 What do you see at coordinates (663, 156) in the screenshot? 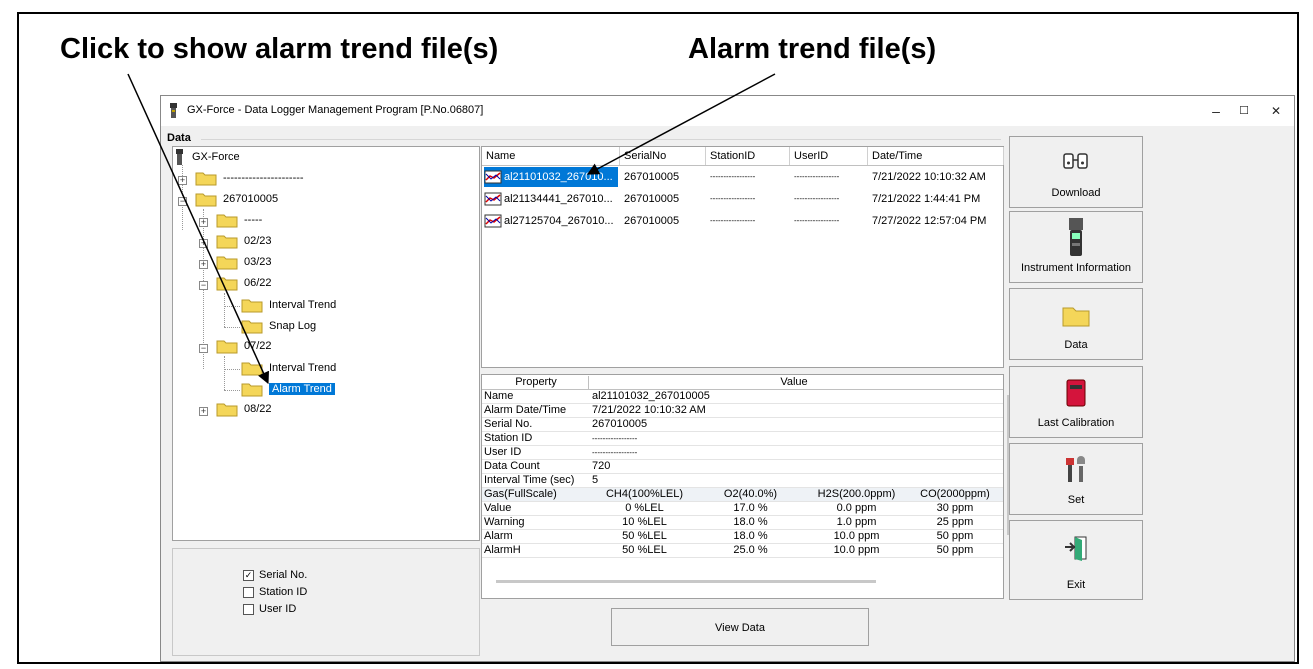
I see `col-serial: SerialNo` at bounding box center [663, 156].